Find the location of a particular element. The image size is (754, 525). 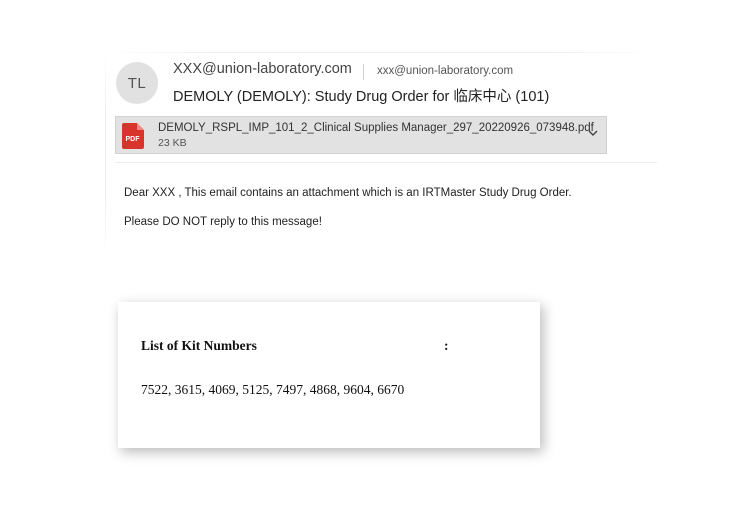

chevron-down-icon is located at coordinates (593, 133).